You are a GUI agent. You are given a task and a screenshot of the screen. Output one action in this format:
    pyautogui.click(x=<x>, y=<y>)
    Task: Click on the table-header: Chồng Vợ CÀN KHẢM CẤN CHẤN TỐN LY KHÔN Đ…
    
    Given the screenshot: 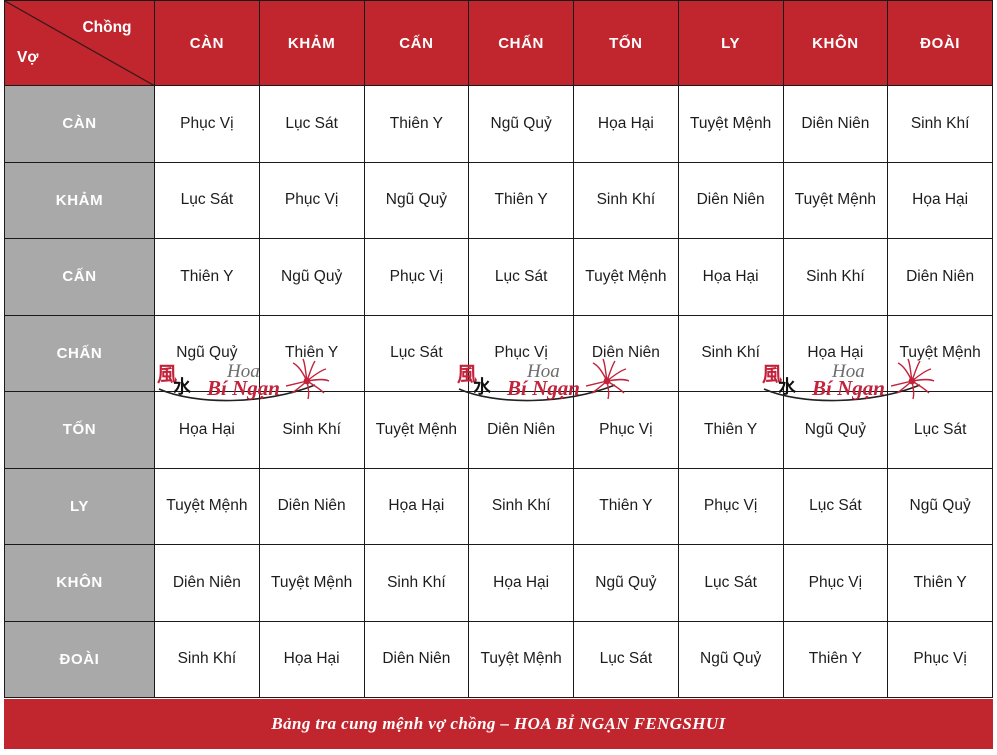 What is the action you would take?
    pyautogui.click(x=498, y=43)
    